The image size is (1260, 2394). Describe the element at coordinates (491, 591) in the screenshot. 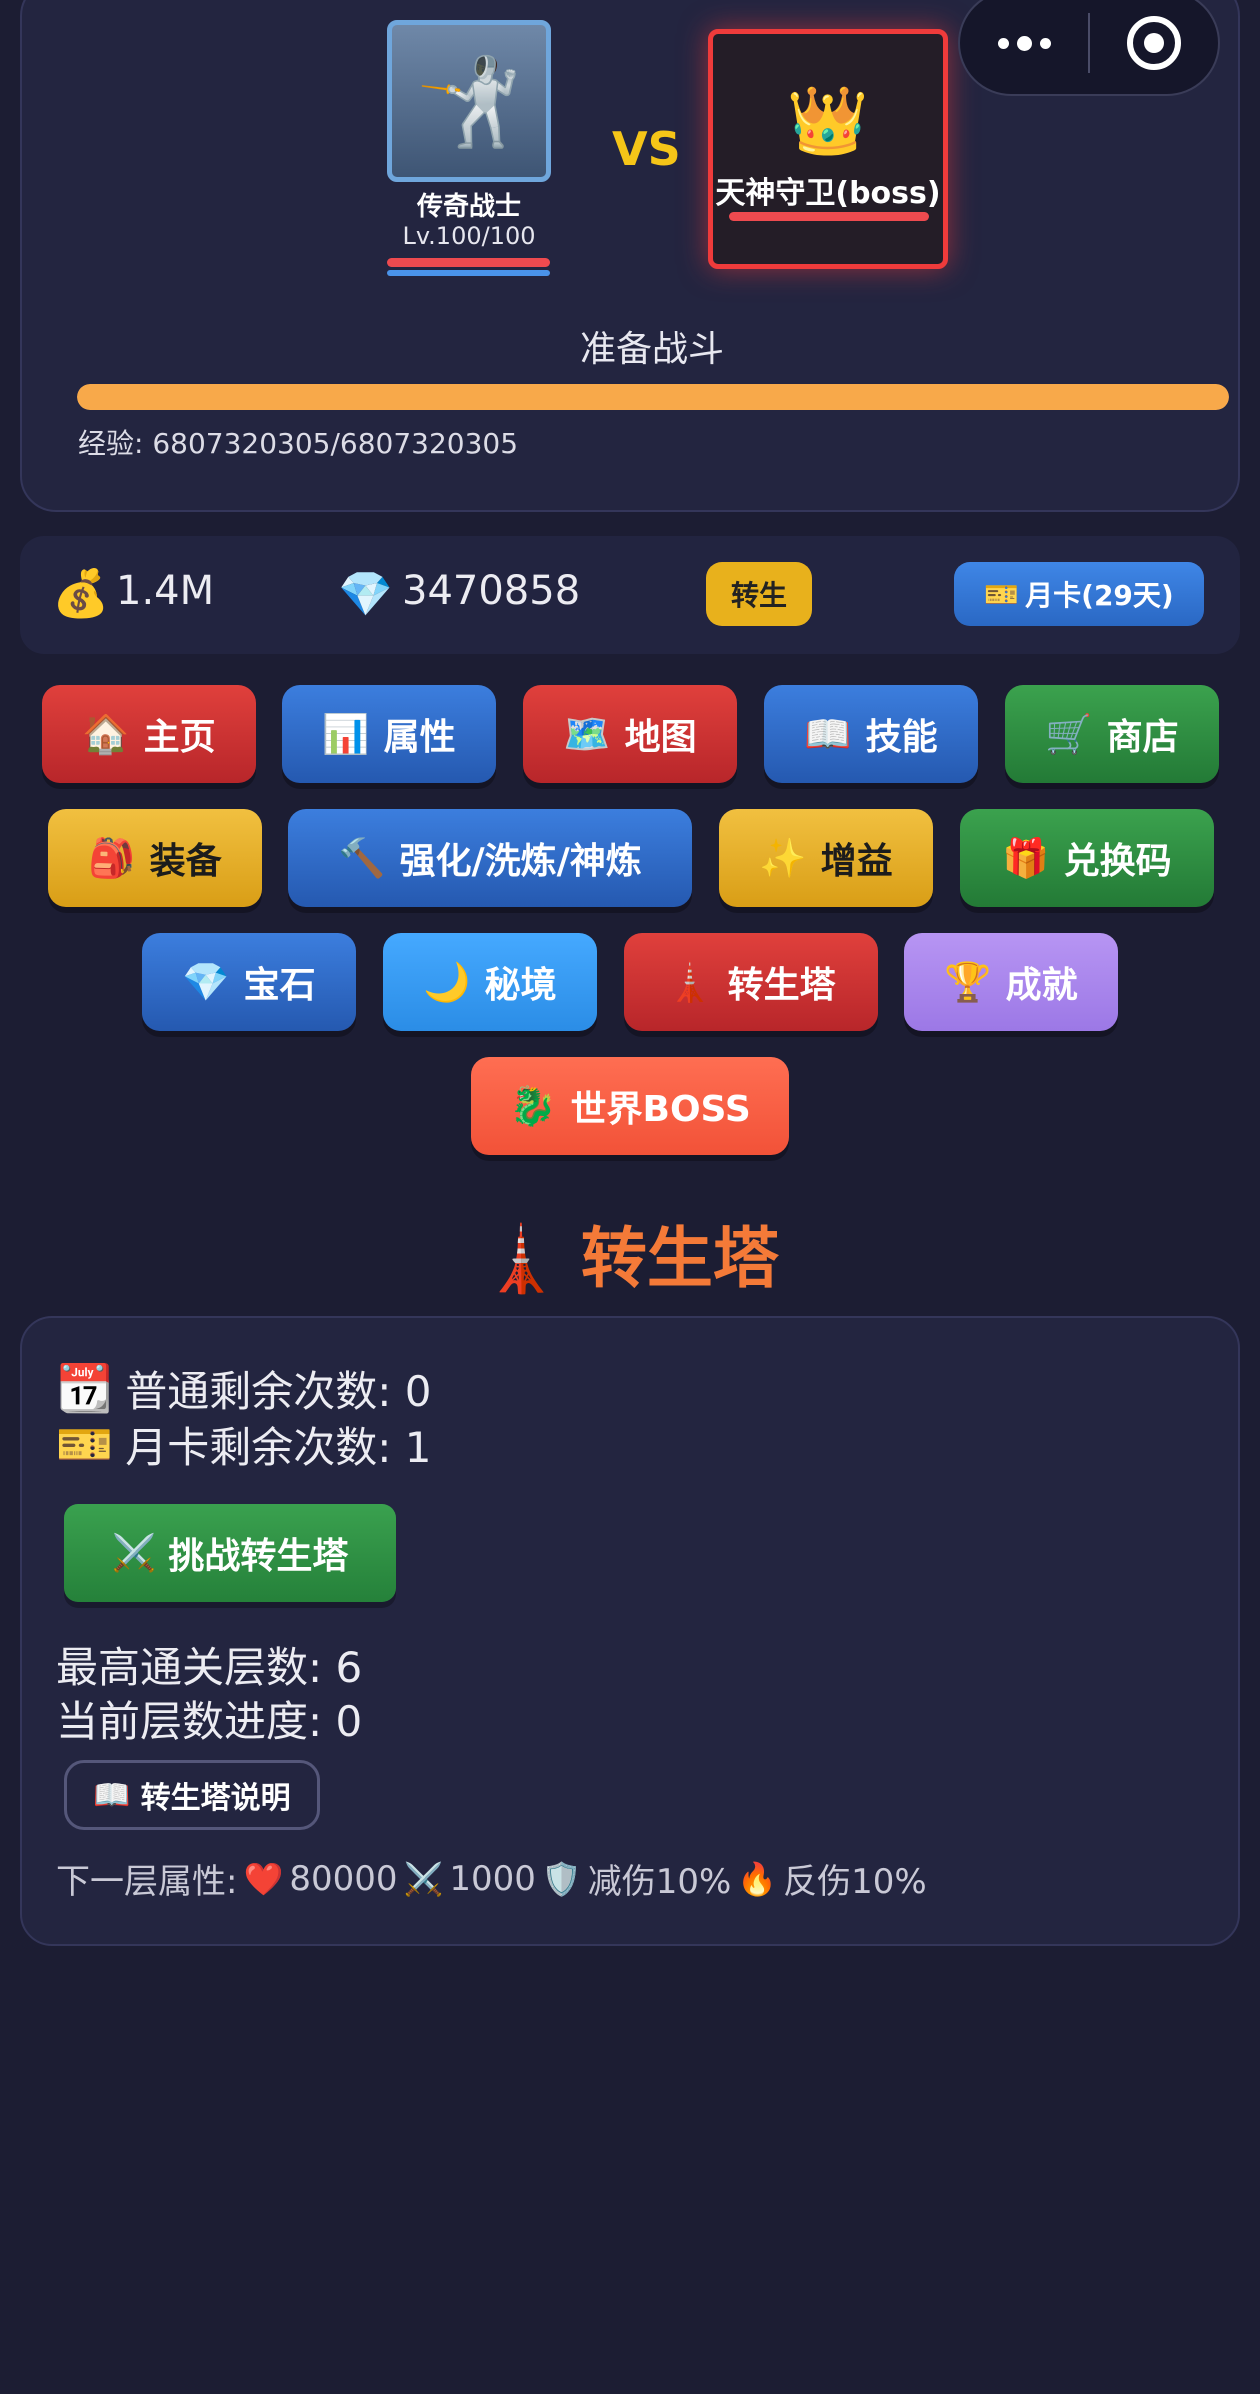

I see `gem-amount: 3470858` at that location.